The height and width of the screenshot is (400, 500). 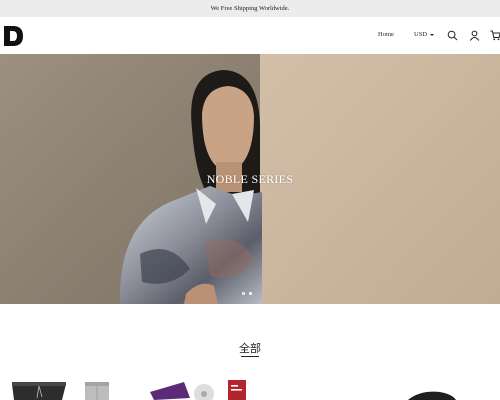 I want to click on currency-label: USD, so click(x=421, y=34).